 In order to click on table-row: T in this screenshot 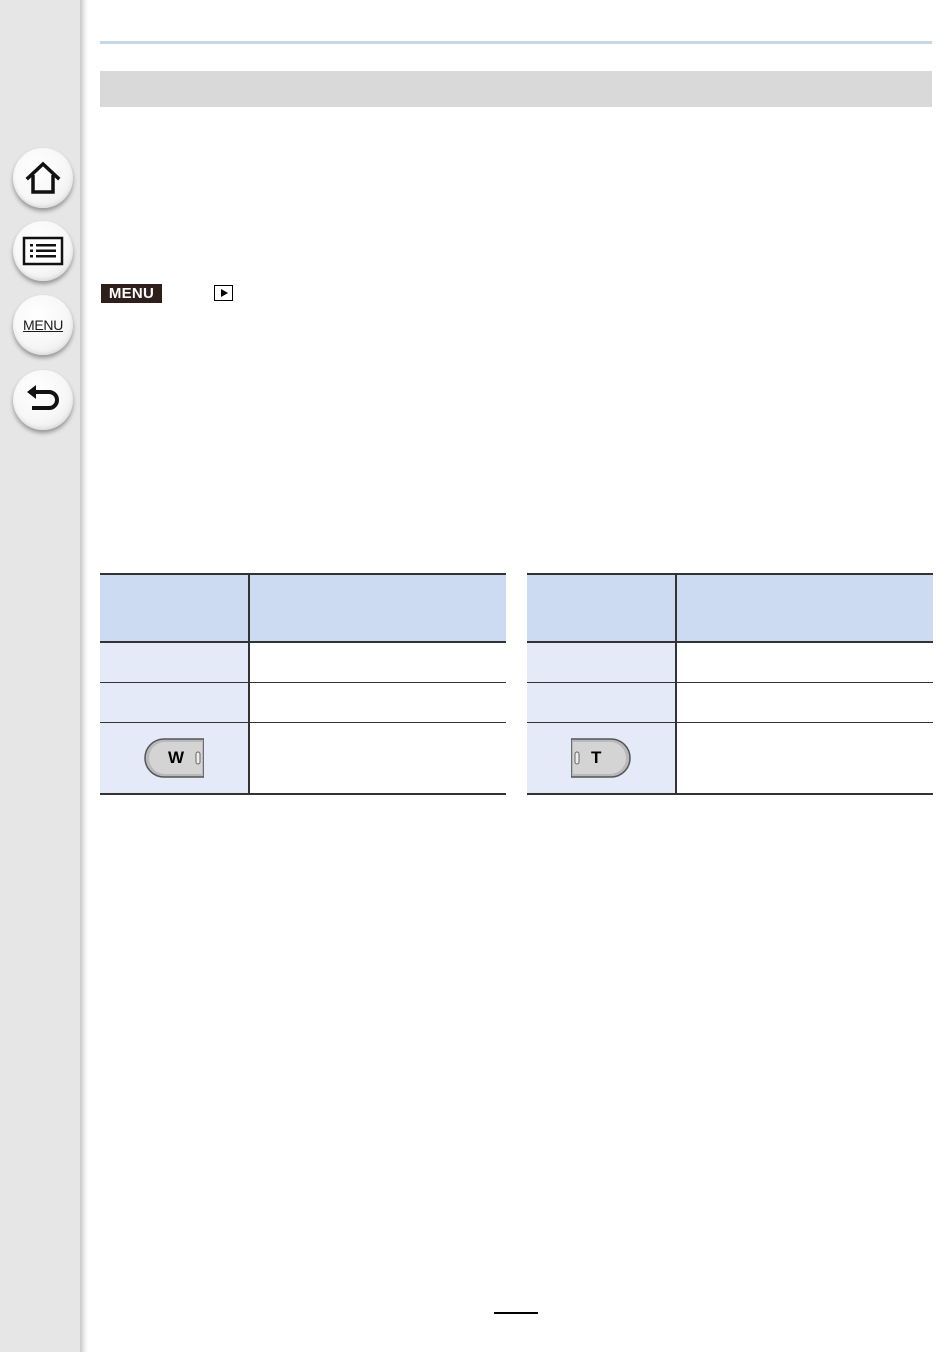, I will do `click(730, 758)`.